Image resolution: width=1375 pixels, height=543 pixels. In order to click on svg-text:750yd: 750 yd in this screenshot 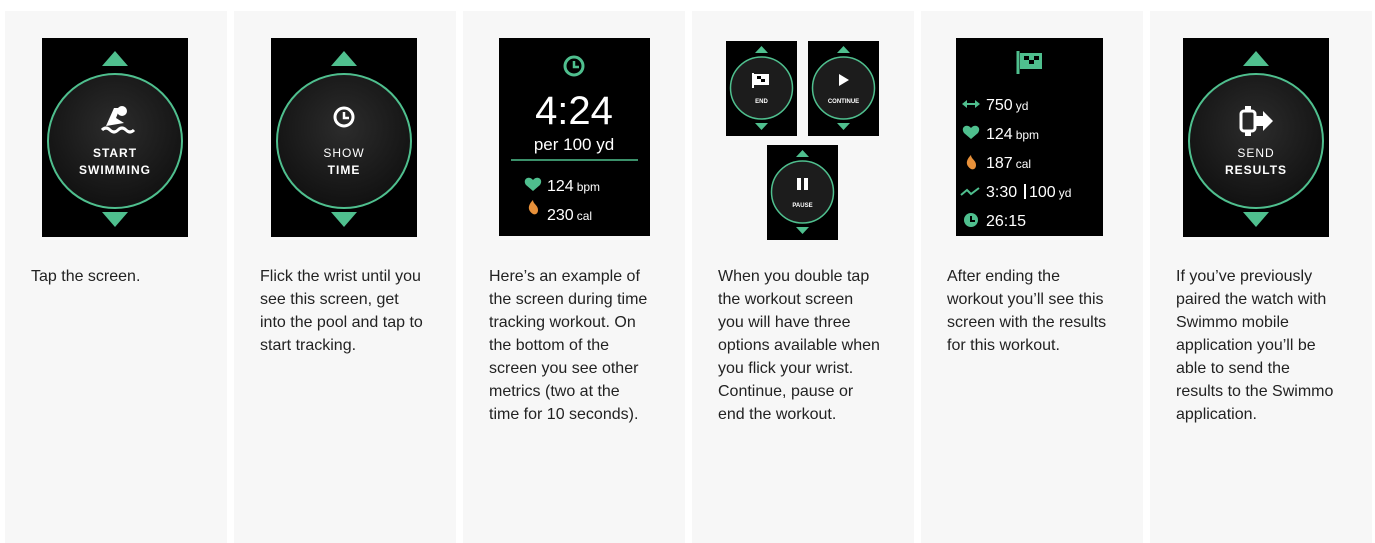, I will do `click(1007, 105)`.